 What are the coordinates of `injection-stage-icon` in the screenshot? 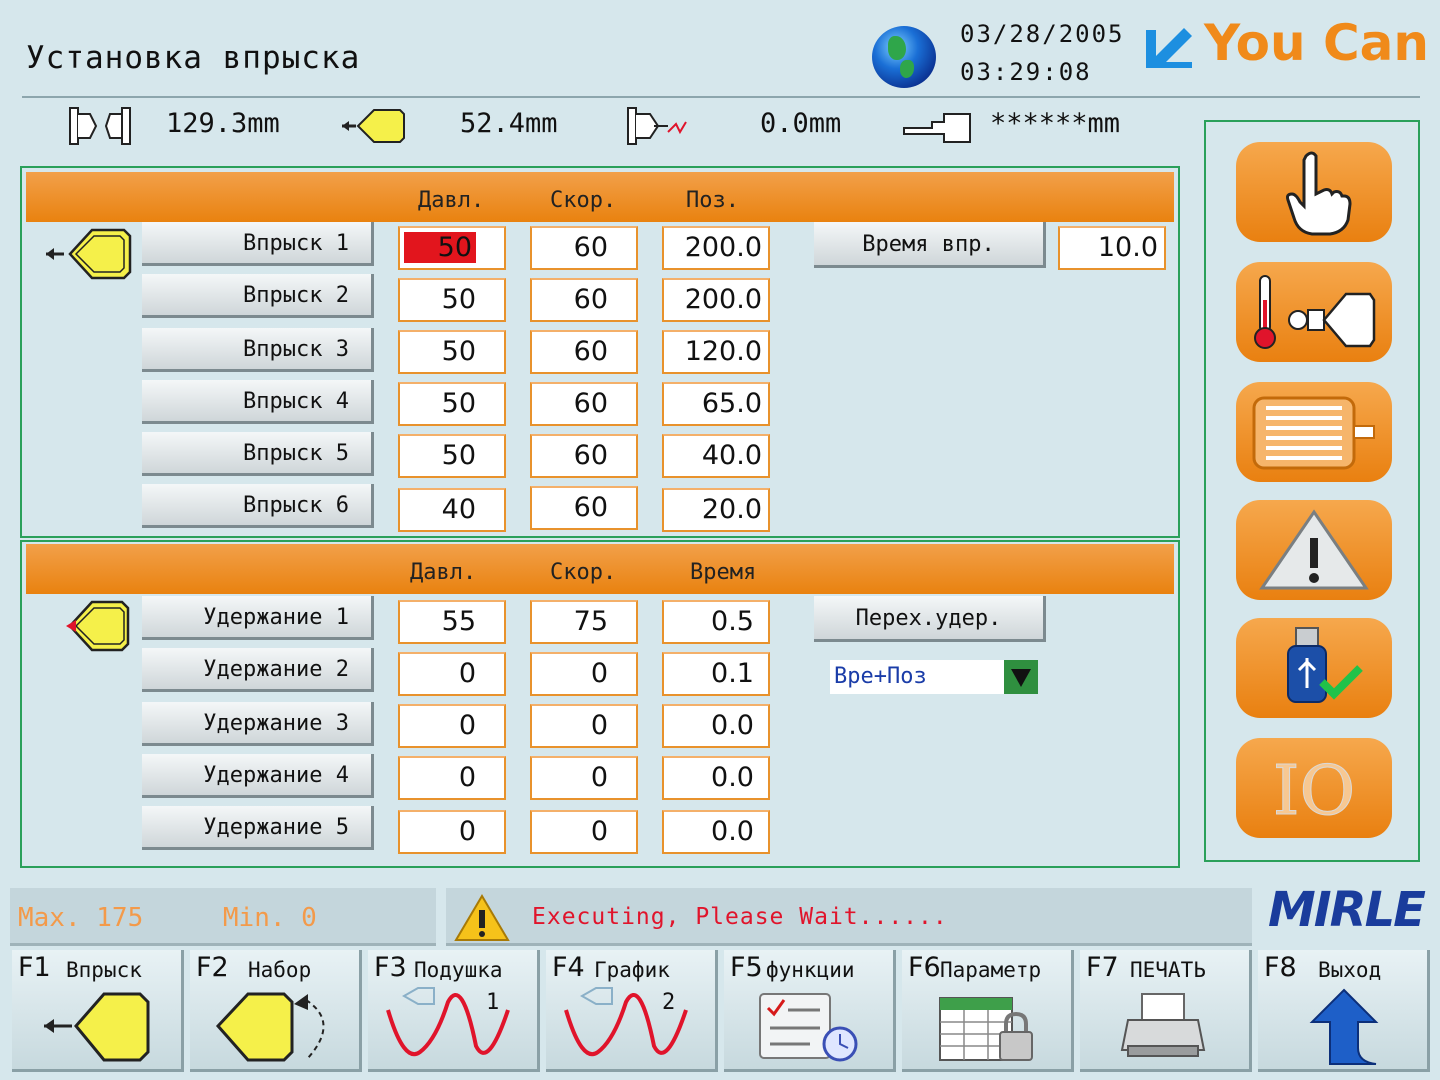 It's located at (89, 254).